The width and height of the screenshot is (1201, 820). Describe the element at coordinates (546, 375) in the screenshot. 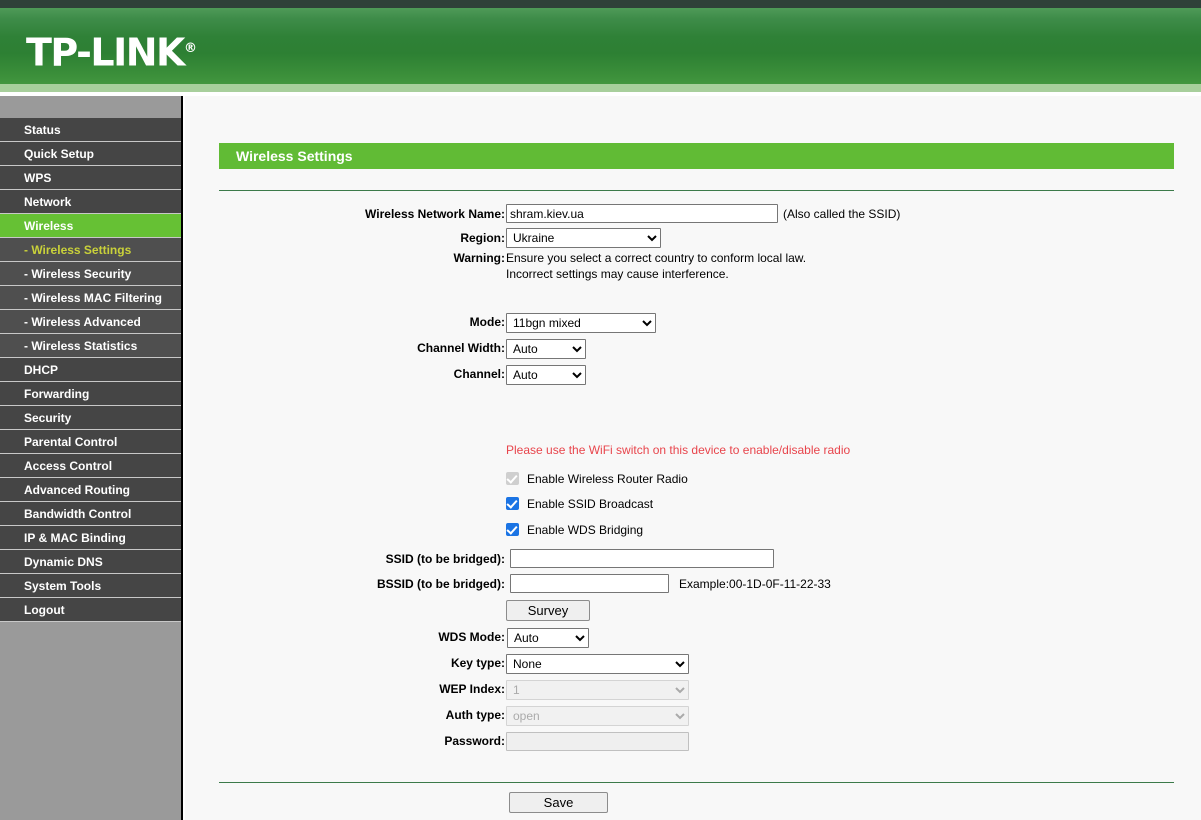

I see `channel-select: Auto` at that location.